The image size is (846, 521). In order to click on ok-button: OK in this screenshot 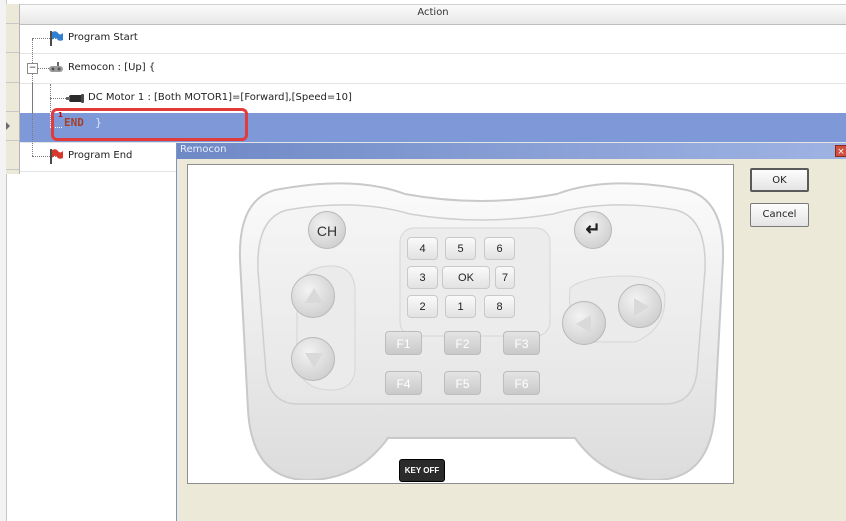, I will do `click(779, 180)`.